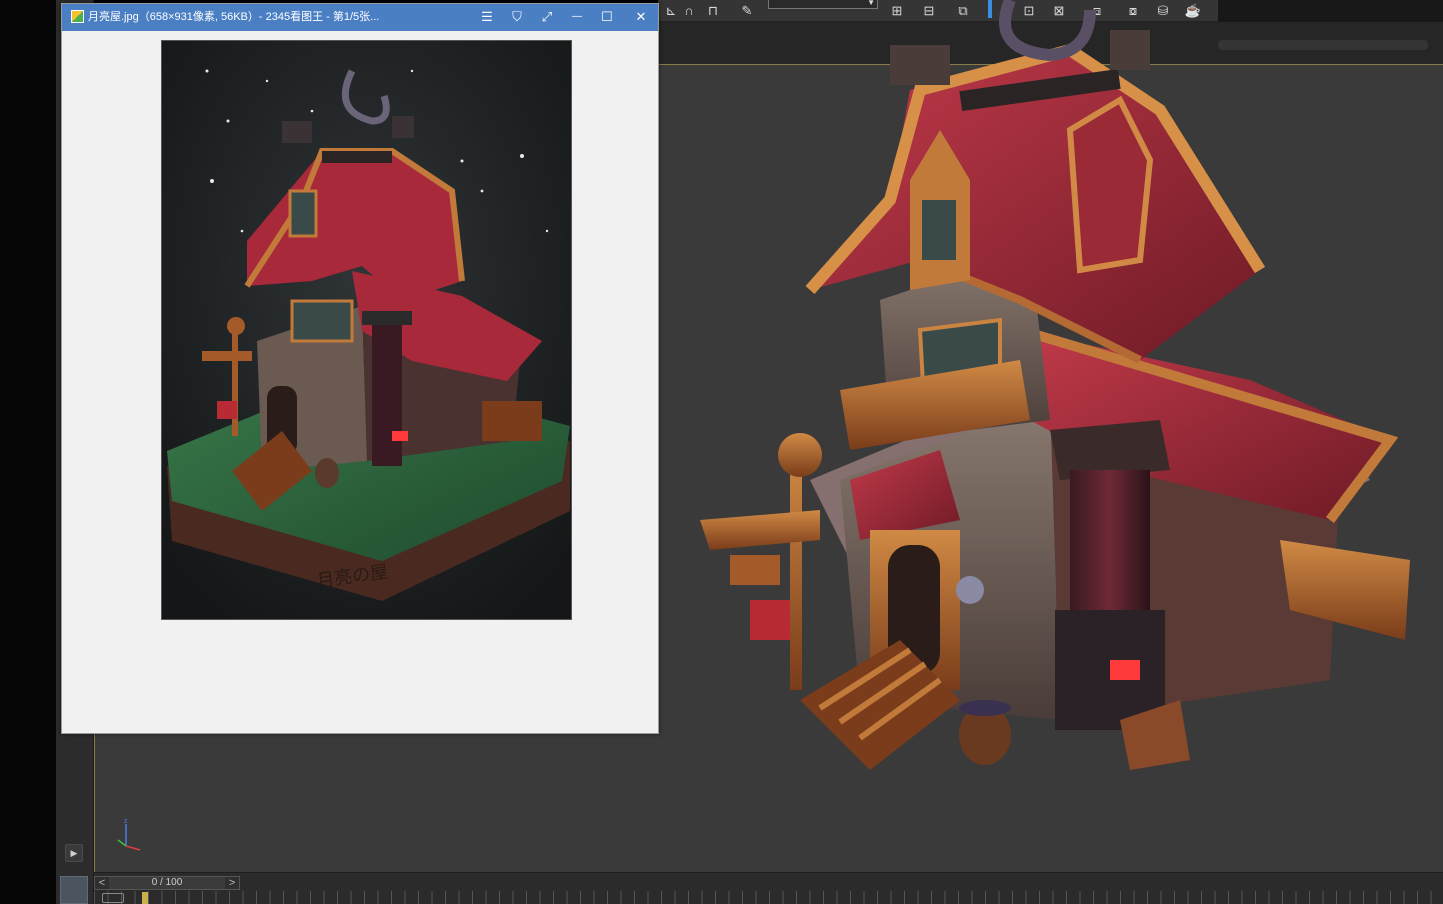 The height and width of the screenshot is (904, 1443). I want to click on app-icon, so click(77, 16).